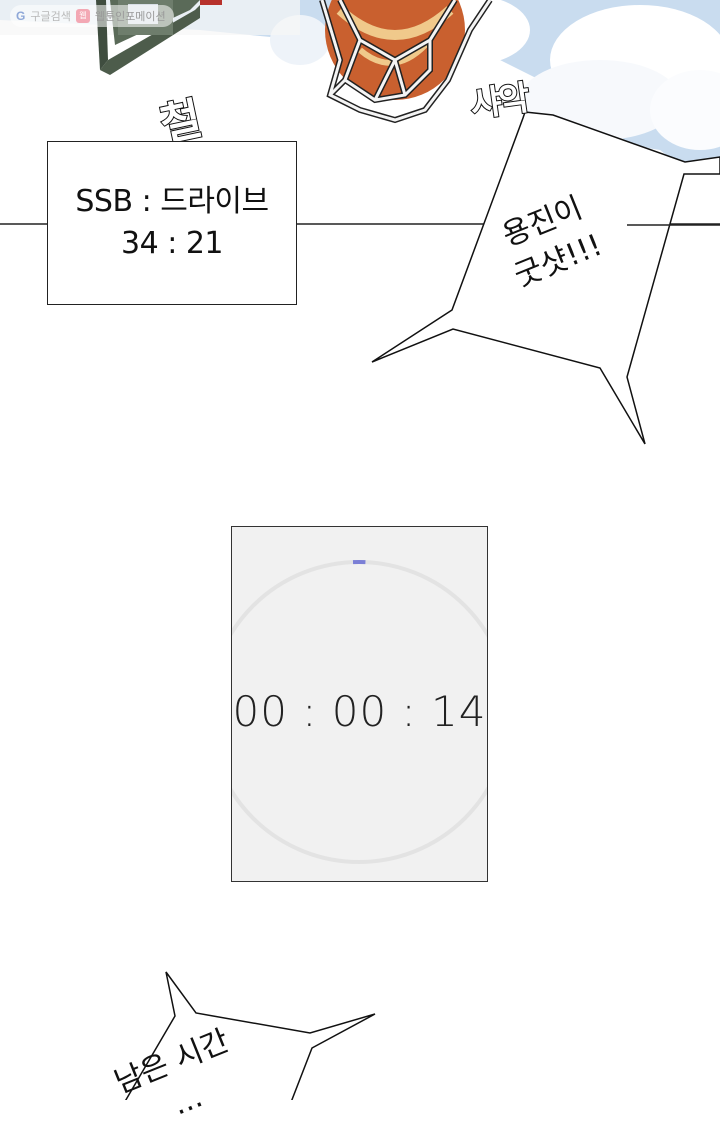 Image resolution: width=720 pixels, height=1143 pixels. What do you see at coordinates (83, 16) in the screenshot?
I see `site-badge-icon: 웹` at bounding box center [83, 16].